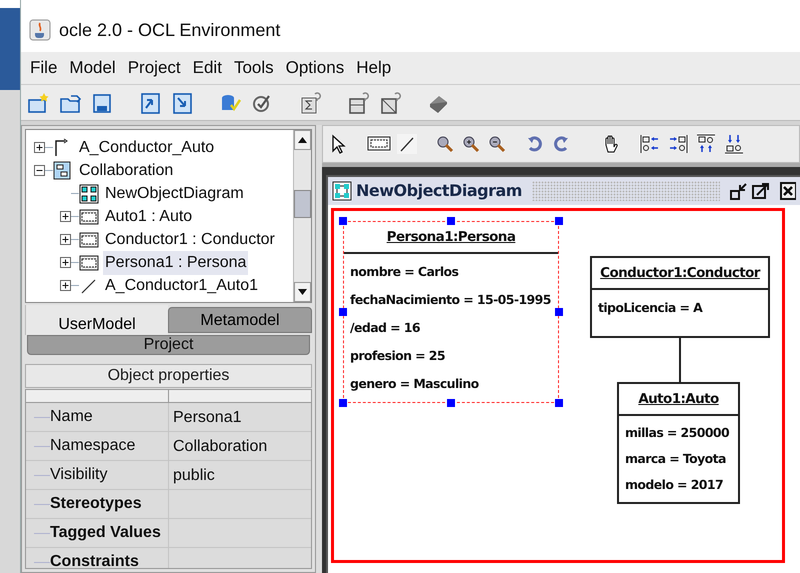  I want to click on panel-header: Object properties, so click(168, 376).